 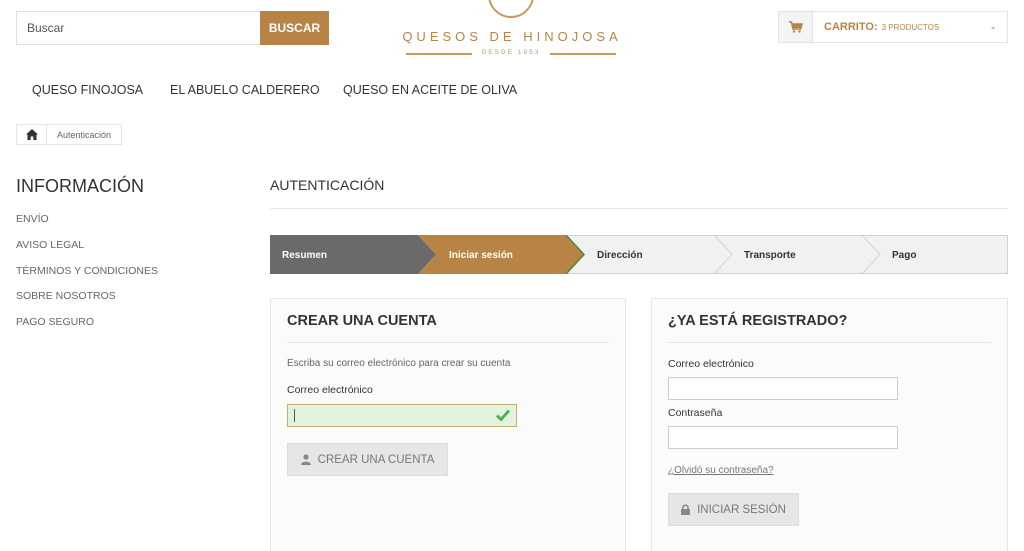 I want to click on cart-dropdown: CARRITO: 3 PRODUCTOS ⌄, so click(x=893, y=27).